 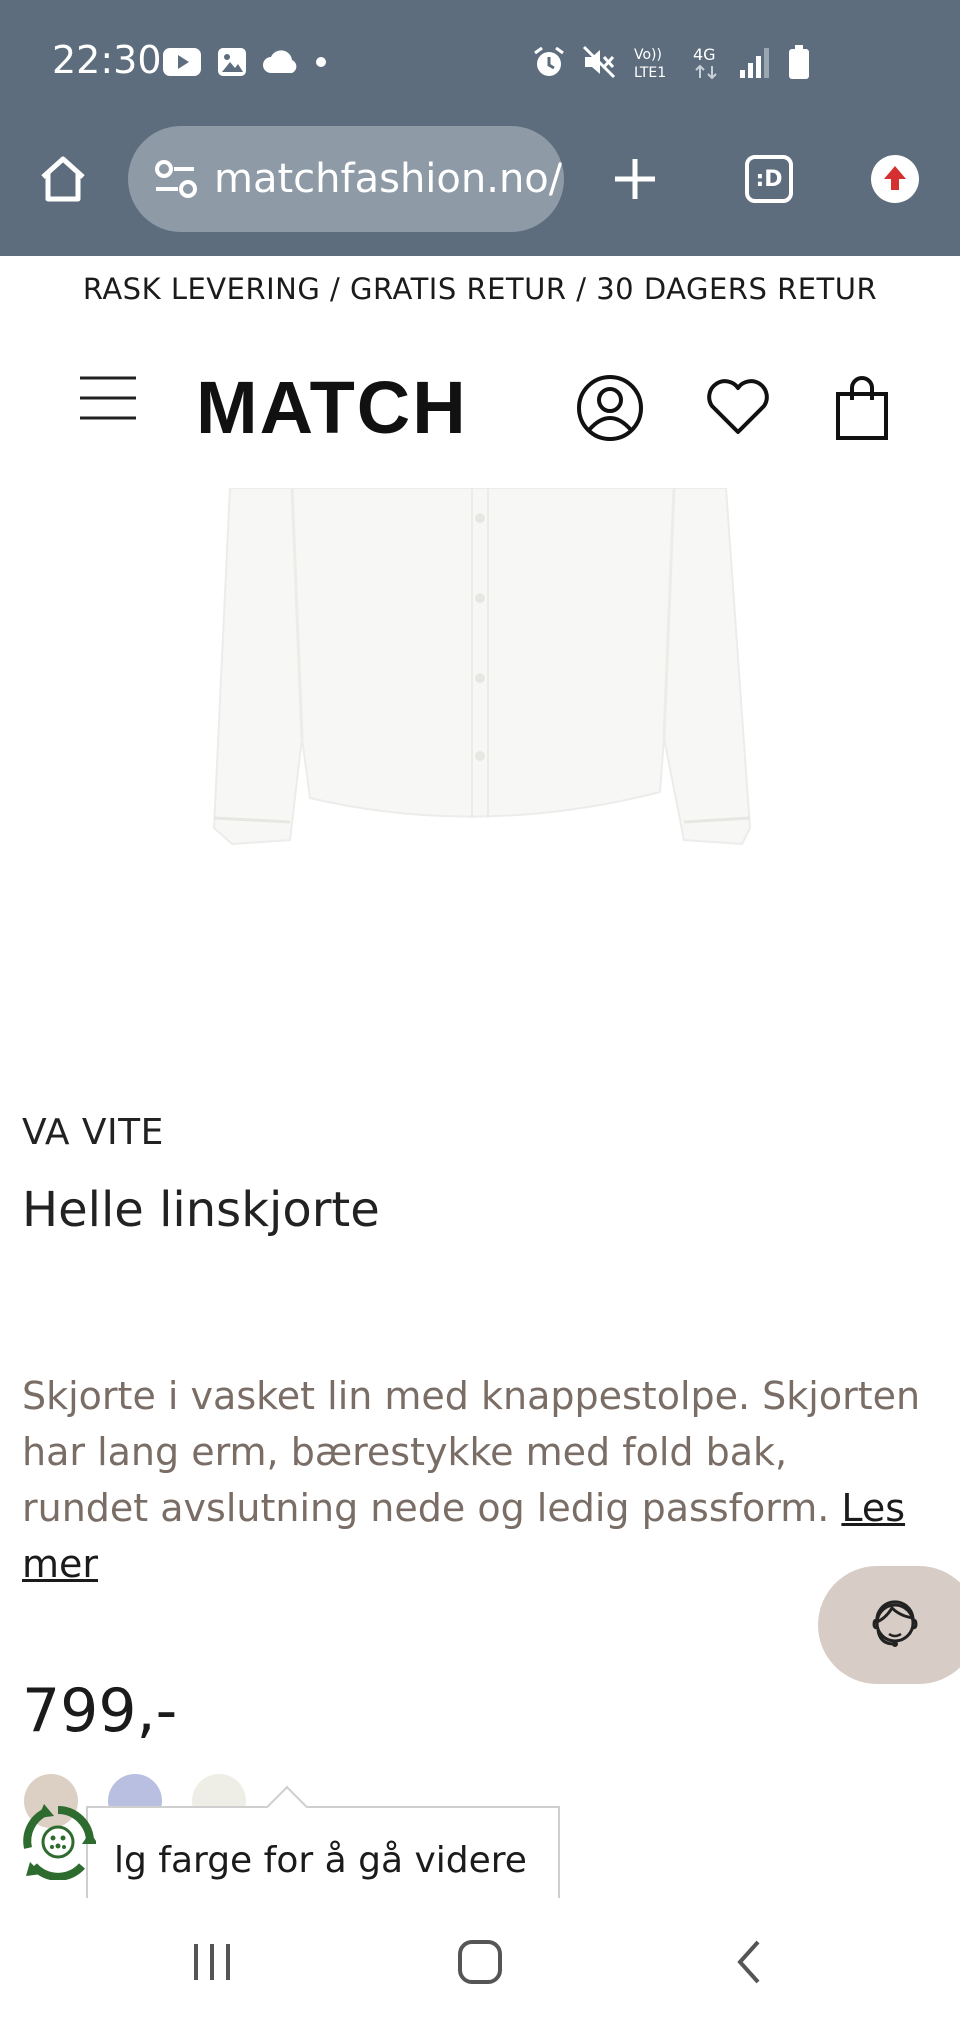 I want to click on account-button, so click(x=610, y=408).